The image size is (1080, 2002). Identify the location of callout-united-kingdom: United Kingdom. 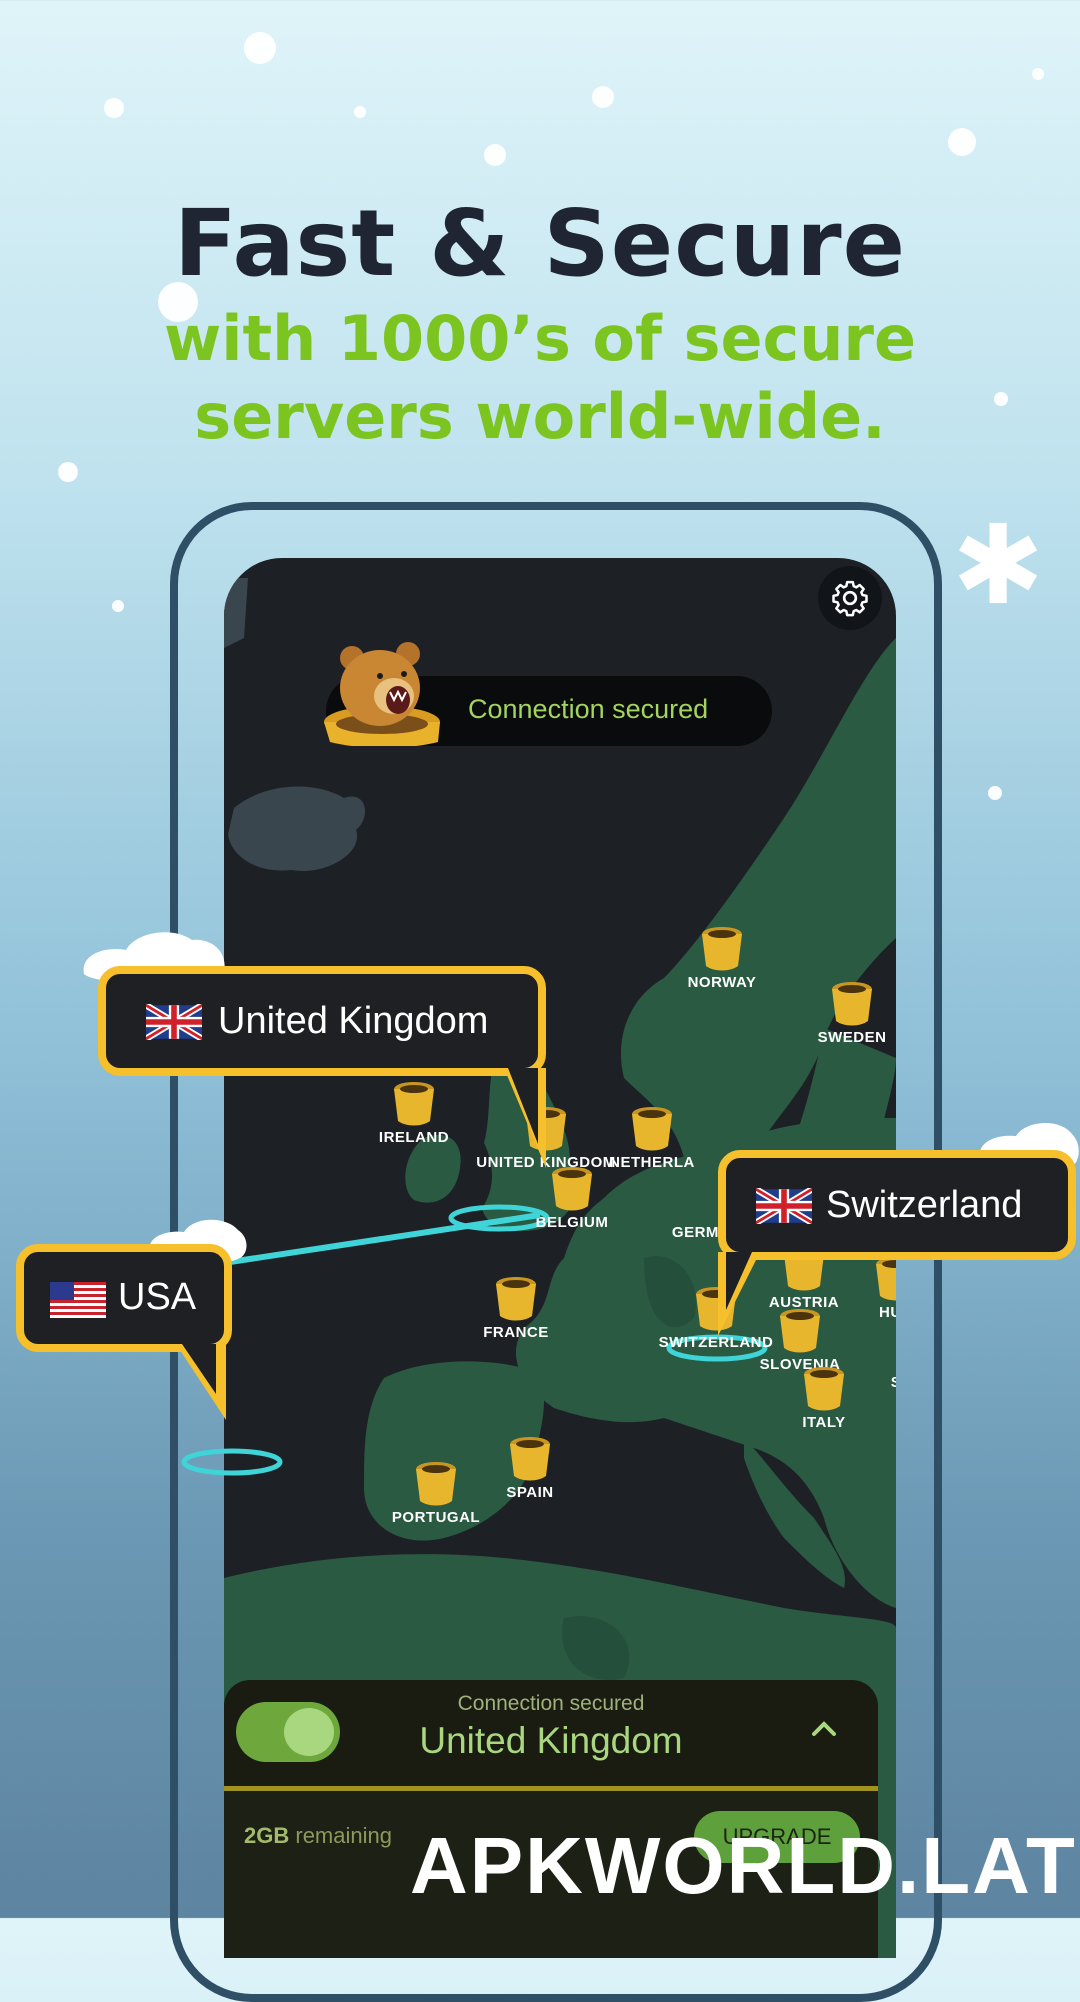
(322, 1021).